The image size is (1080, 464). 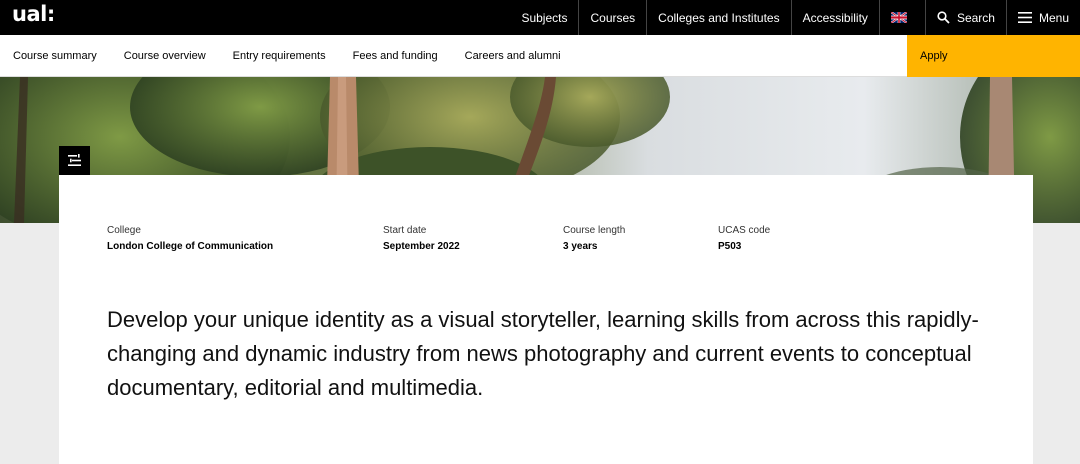 What do you see at coordinates (580, 246) in the screenshot?
I see `fact-value: 3 years` at bounding box center [580, 246].